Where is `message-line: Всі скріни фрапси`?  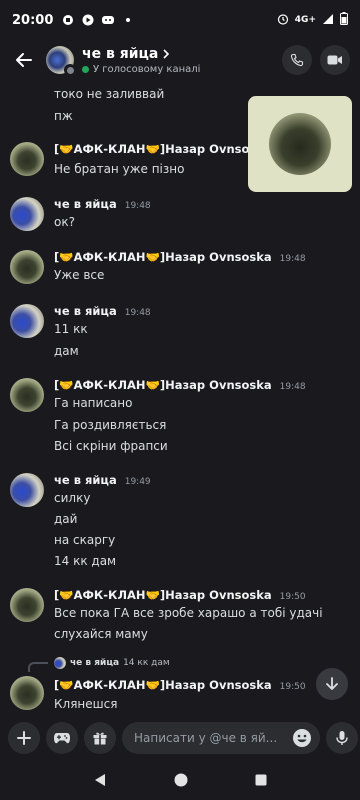 message-line: Всі скріни фрапси is located at coordinates (111, 446).